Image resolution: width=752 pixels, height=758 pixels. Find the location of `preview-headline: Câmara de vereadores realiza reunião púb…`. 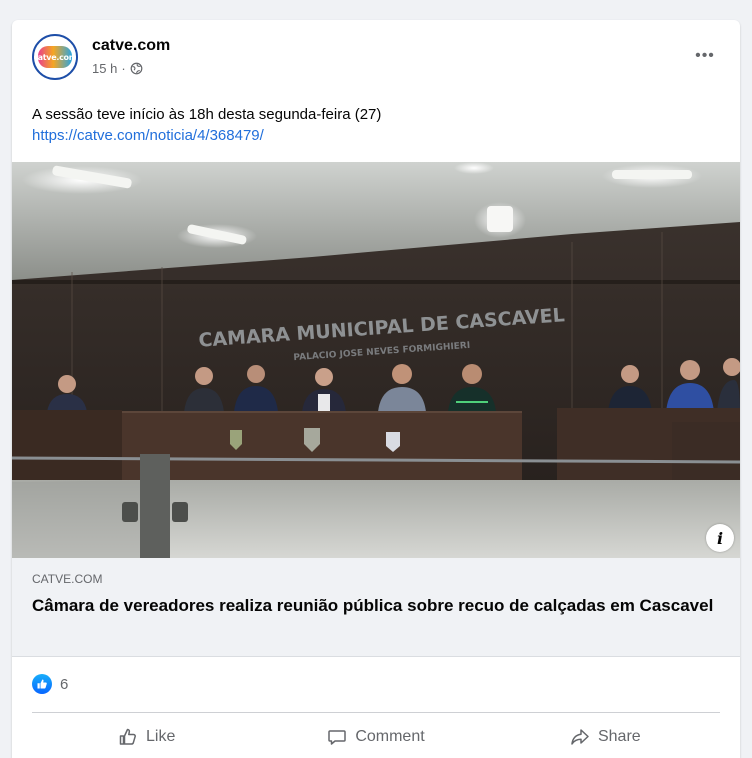

preview-headline: Câmara de vereadores realiza reunião púb… is located at coordinates (377, 606).